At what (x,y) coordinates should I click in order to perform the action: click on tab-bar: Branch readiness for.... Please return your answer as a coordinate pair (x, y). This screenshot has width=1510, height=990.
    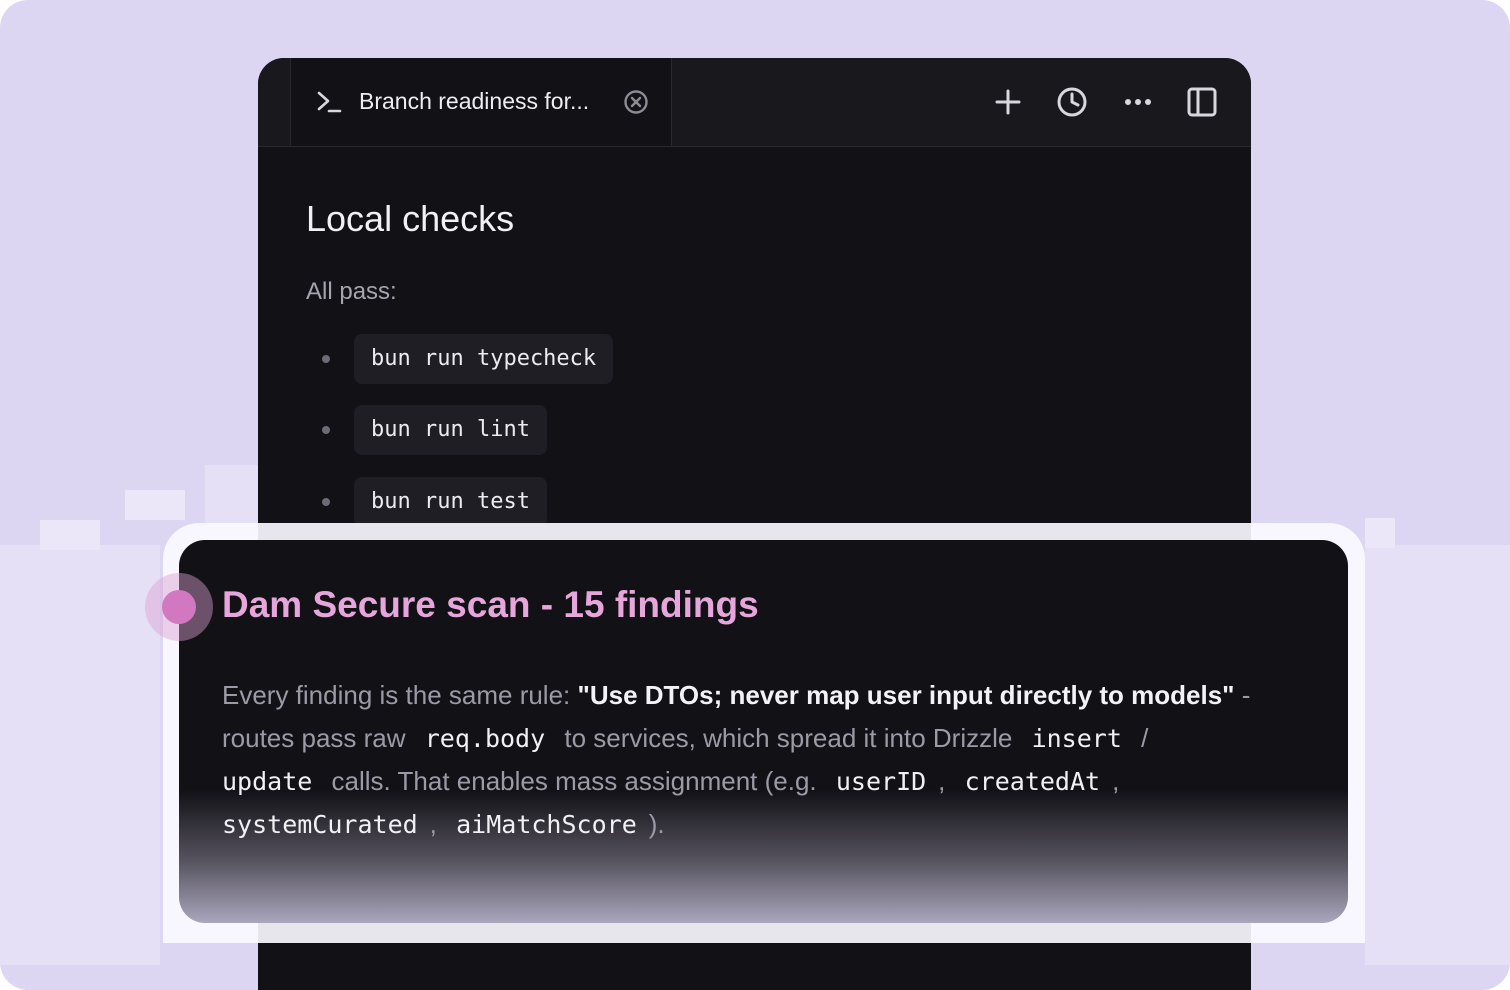
    Looking at the image, I should click on (754, 102).